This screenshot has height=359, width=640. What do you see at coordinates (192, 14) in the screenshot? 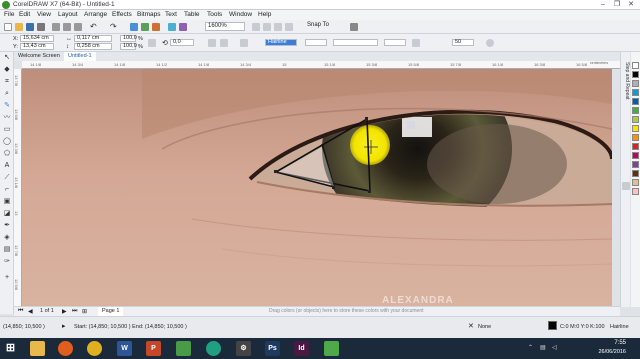
I see `menu-table: Table` at bounding box center [192, 14].